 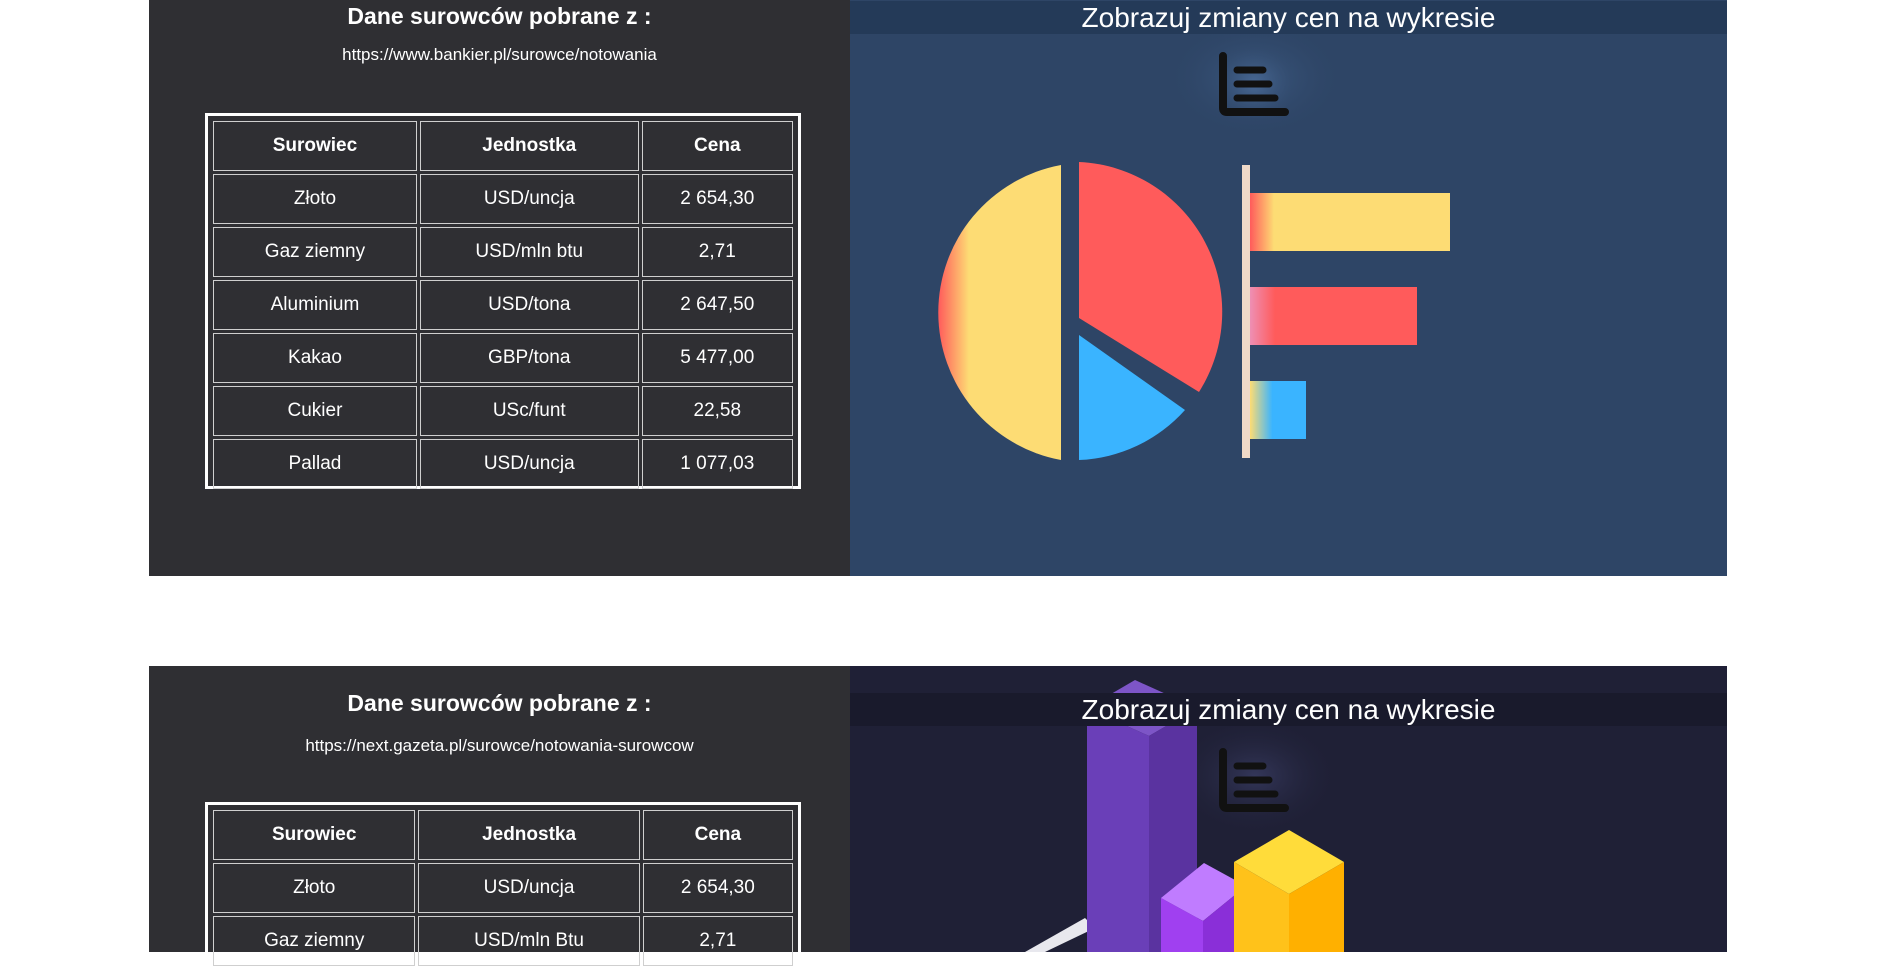 What do you see at coordinates (315, 464) in the screenshot?
I see `cell-commodity: Pallad` at bounding box center [315, 464].